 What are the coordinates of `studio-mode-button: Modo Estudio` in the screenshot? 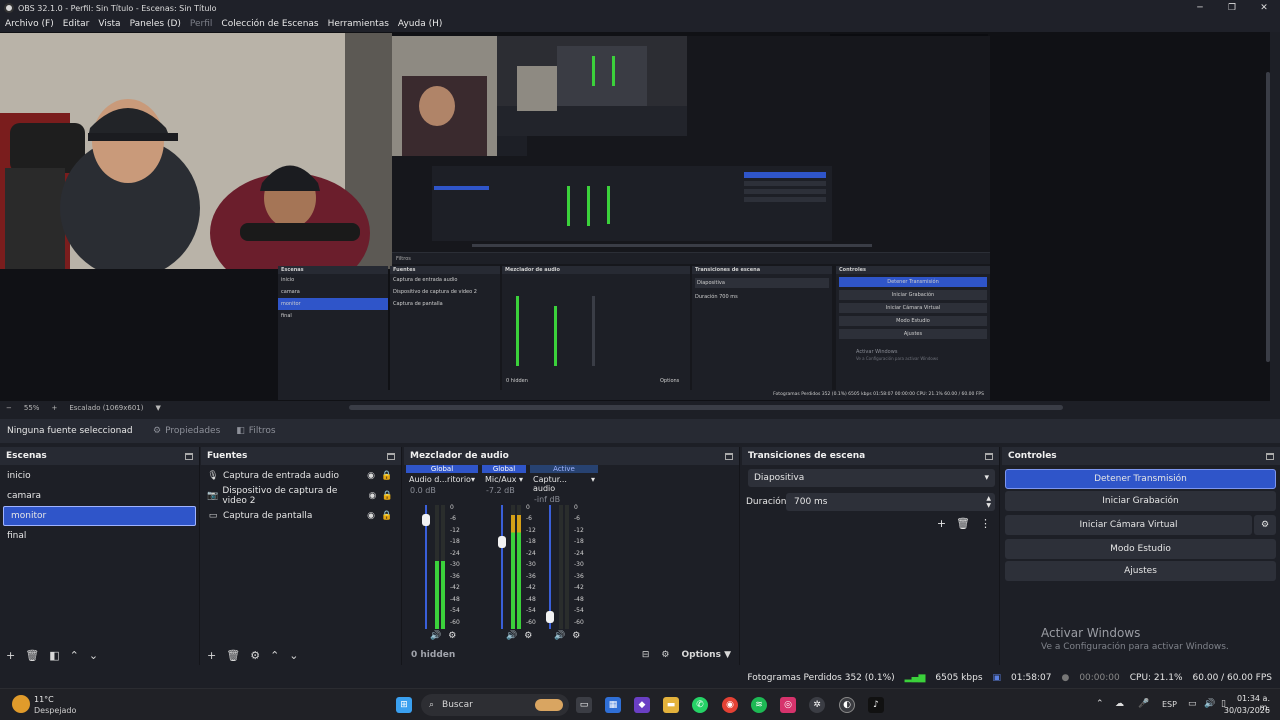 It's located at (1140, 549).